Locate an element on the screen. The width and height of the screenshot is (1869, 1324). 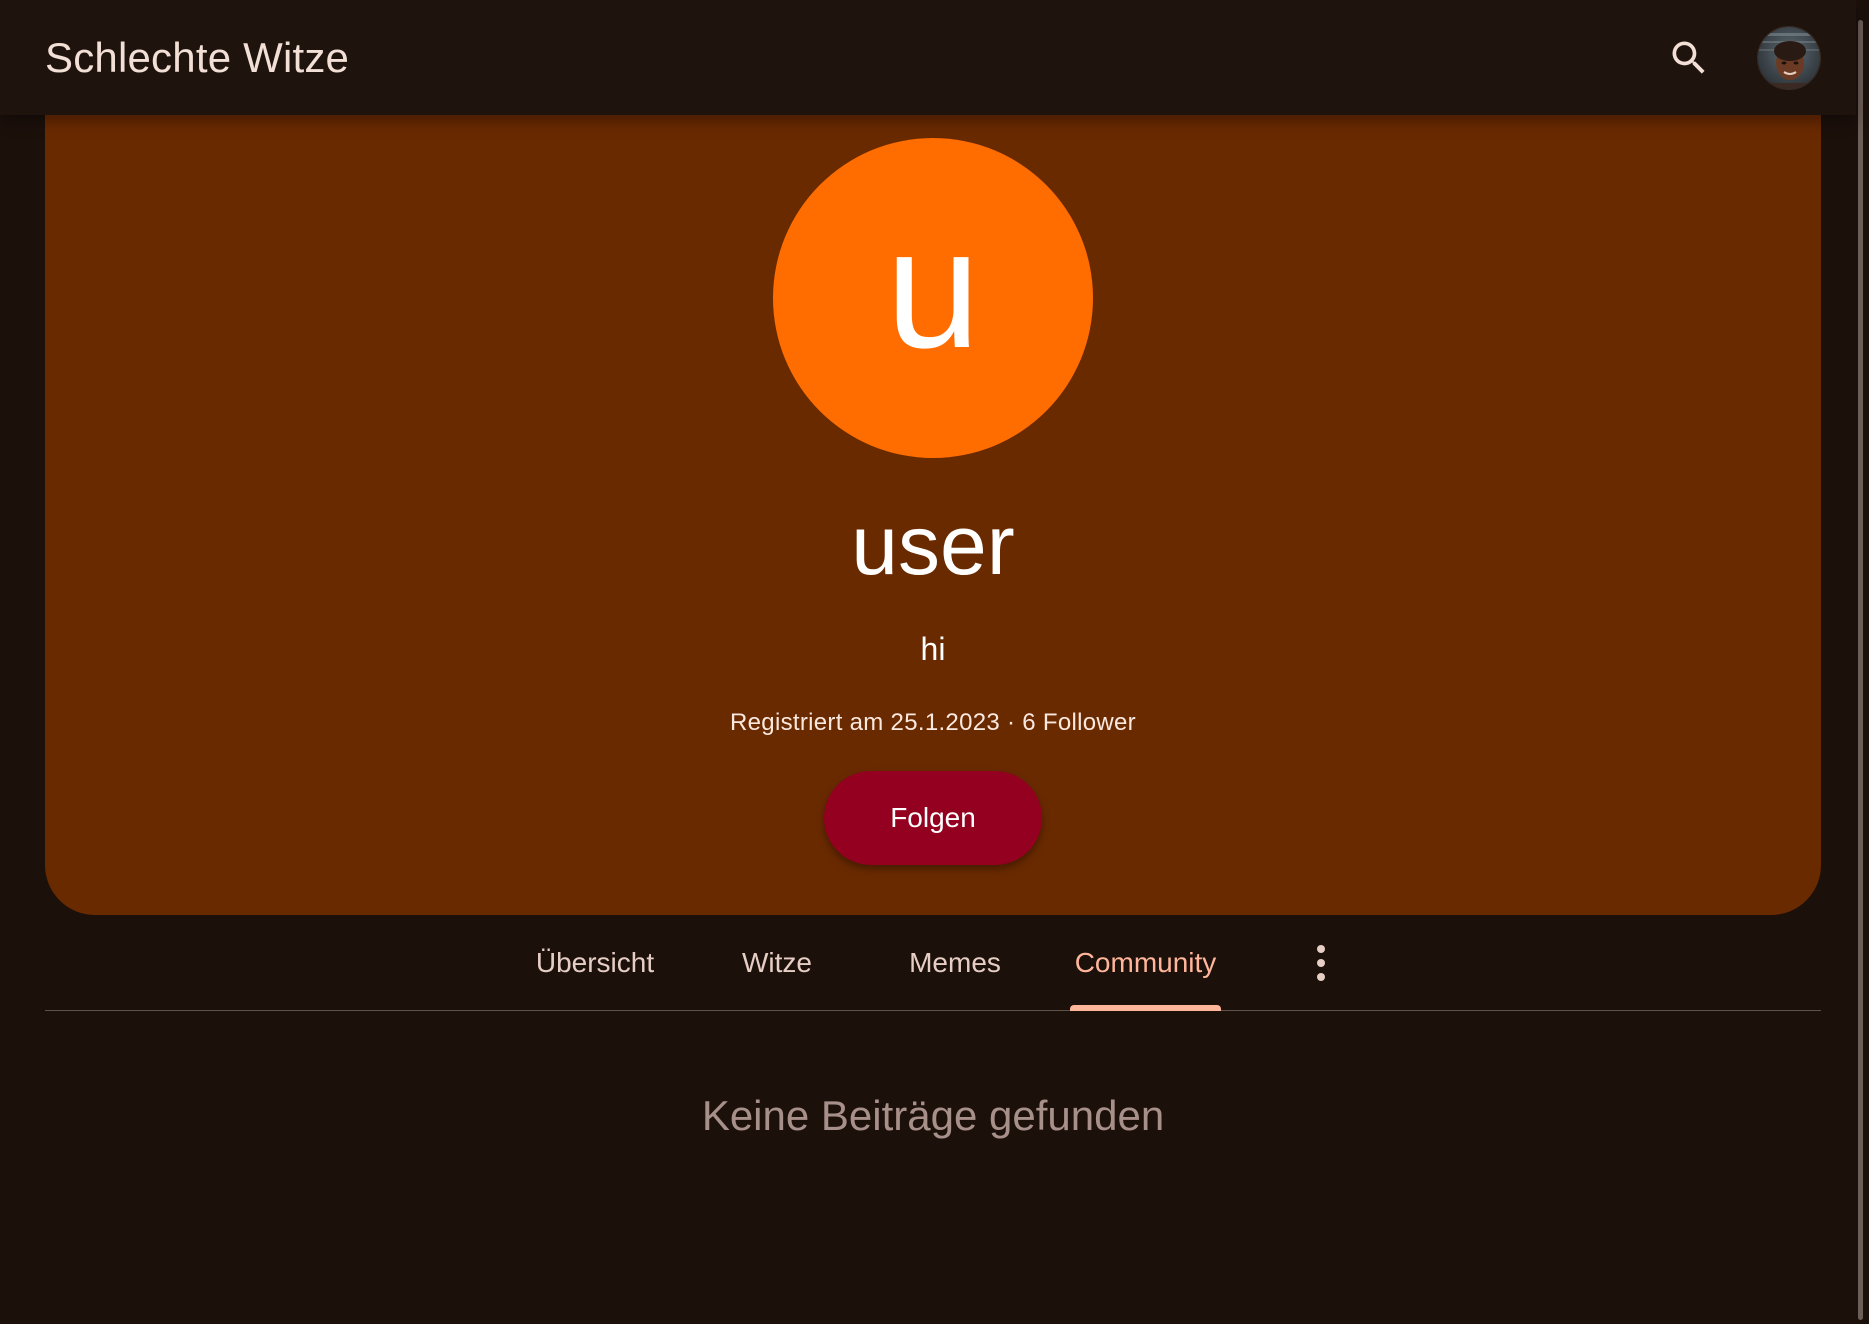
avatar-photo-icon is located at coordinates (1789, 57).